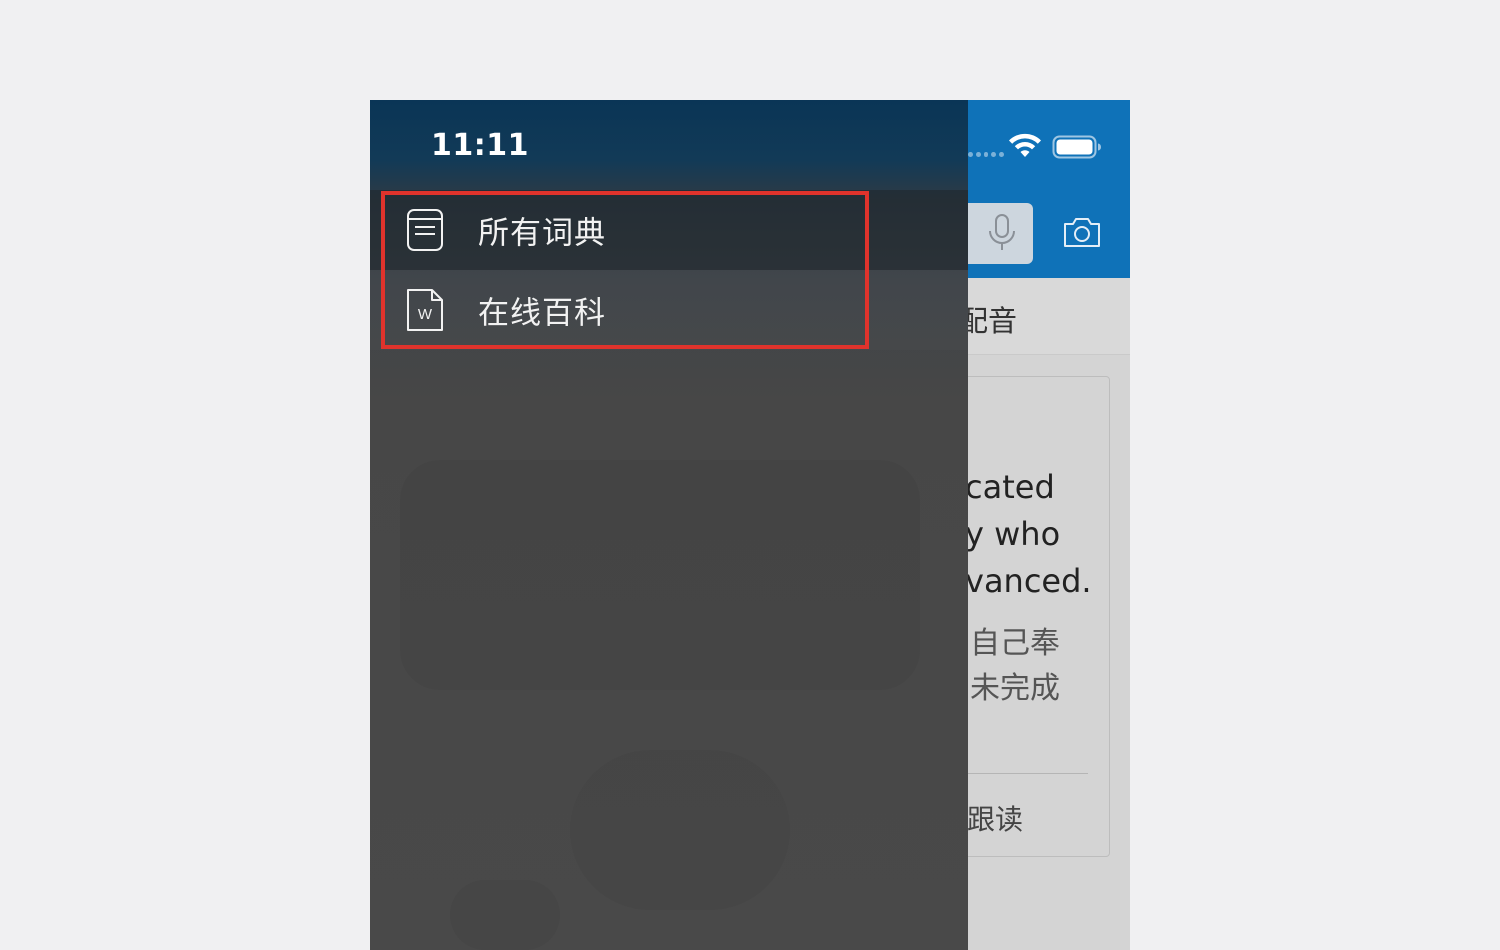 Image resolution: width=1500 pixels, height=950 pixels. I want to click on card-chinese-line-2: 未完成, so click(1015, 688).